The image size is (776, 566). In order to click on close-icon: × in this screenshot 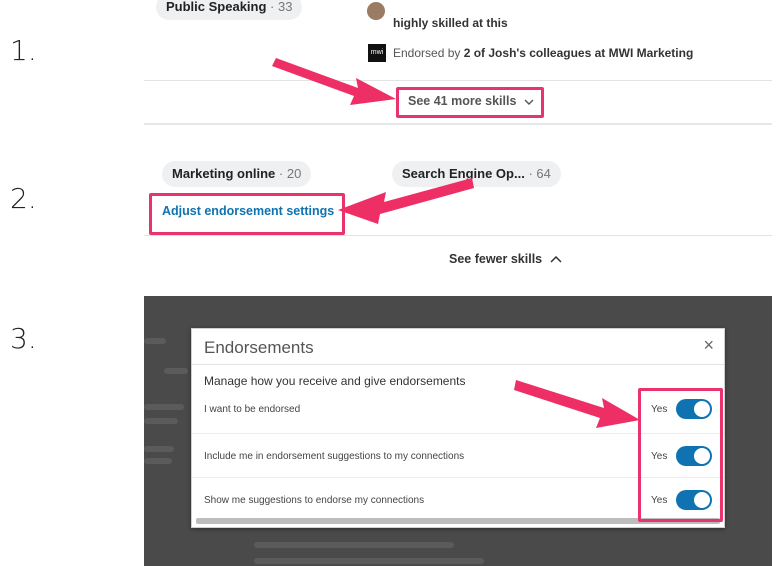, I will do `click(708, 345)`.